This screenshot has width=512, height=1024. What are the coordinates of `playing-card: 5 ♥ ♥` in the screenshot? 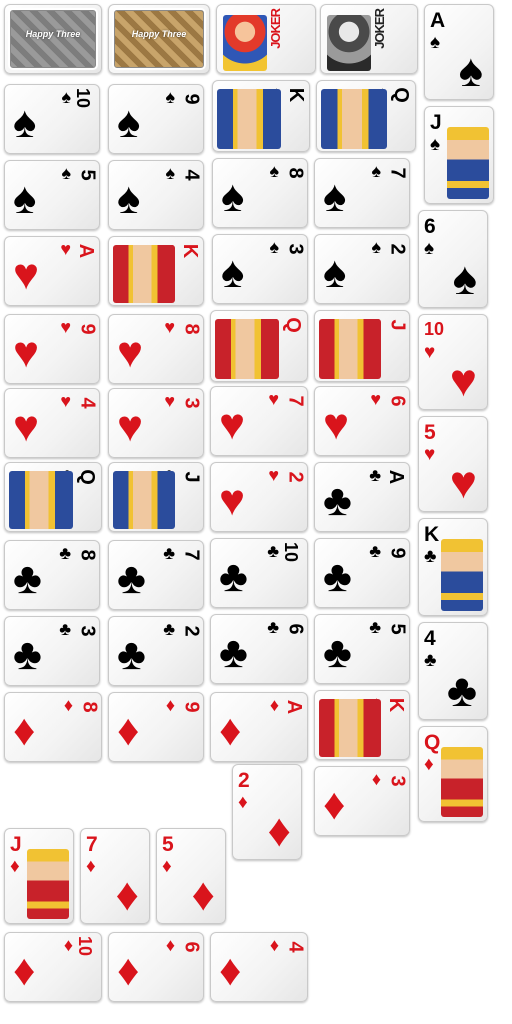 It's located at (453, 464).